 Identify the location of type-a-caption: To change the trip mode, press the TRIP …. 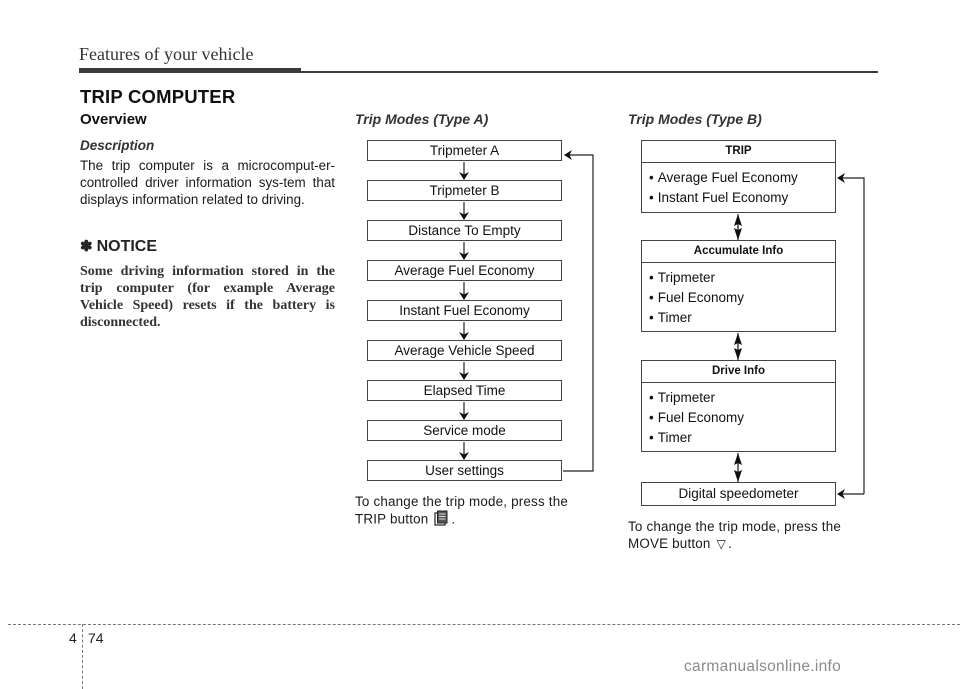
(461, 511).